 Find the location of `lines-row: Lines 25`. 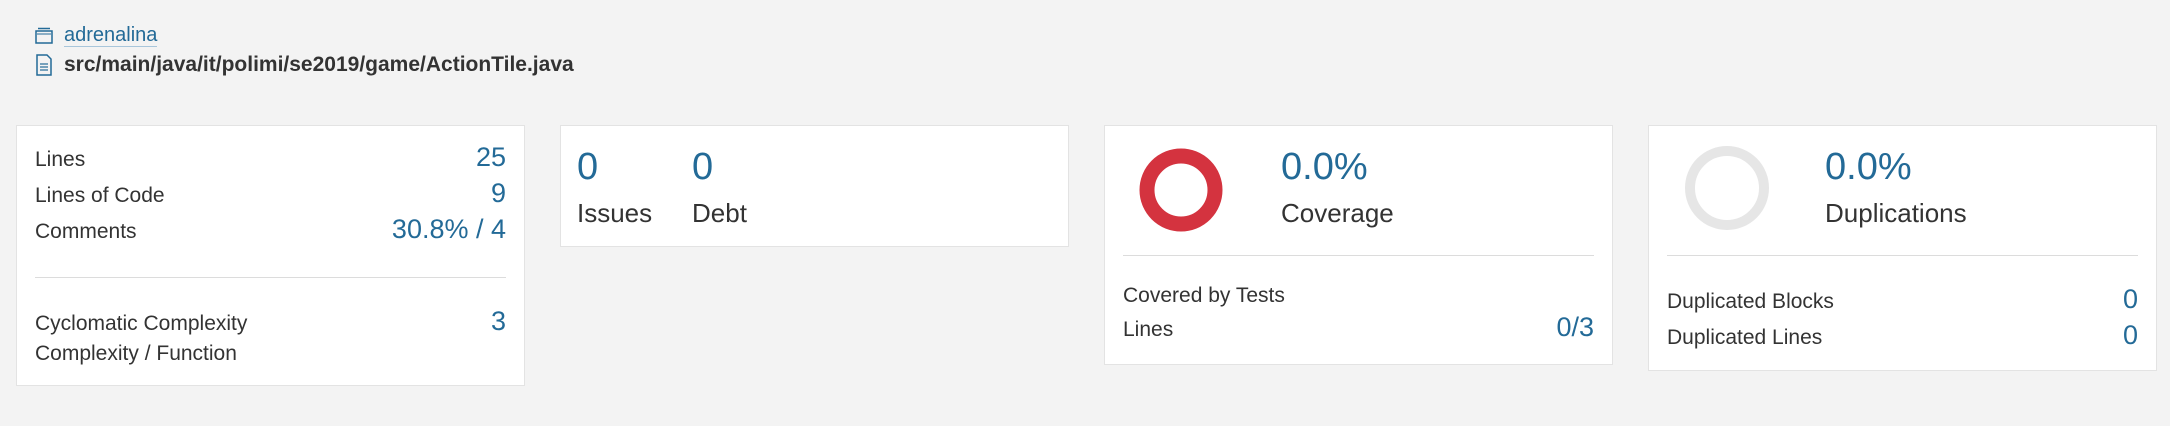

lines-row: Lines 25 is located at coordinates (270, 157).